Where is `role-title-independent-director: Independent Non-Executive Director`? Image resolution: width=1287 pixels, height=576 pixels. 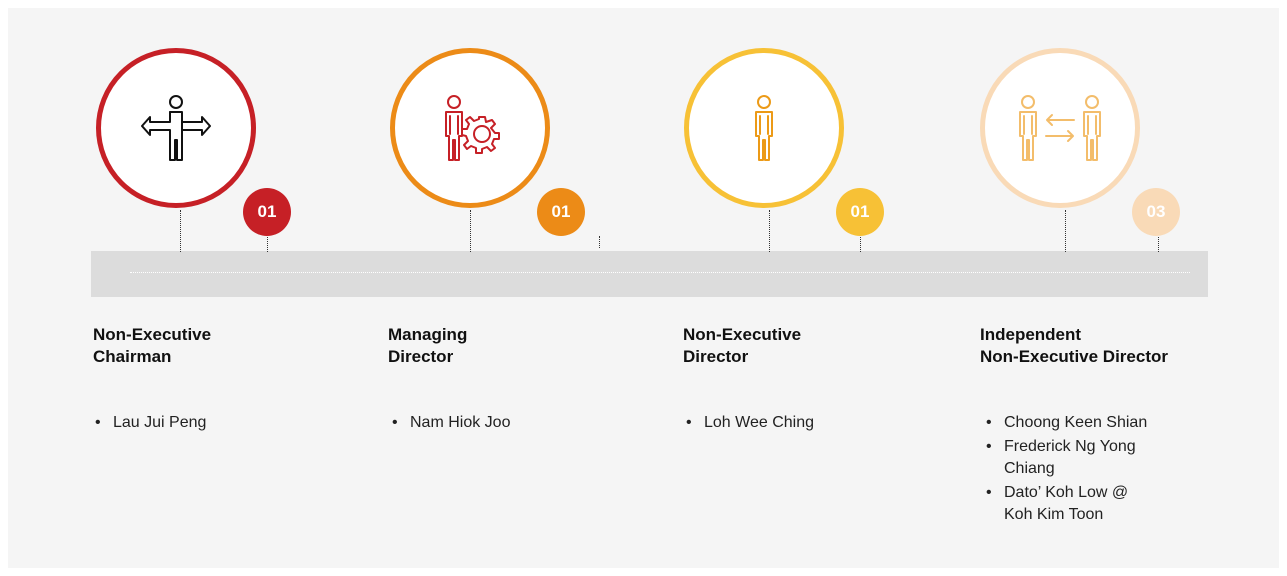 role-title-independent-director: Independent Non-Executive Director is located at coordinates (1110, 346).